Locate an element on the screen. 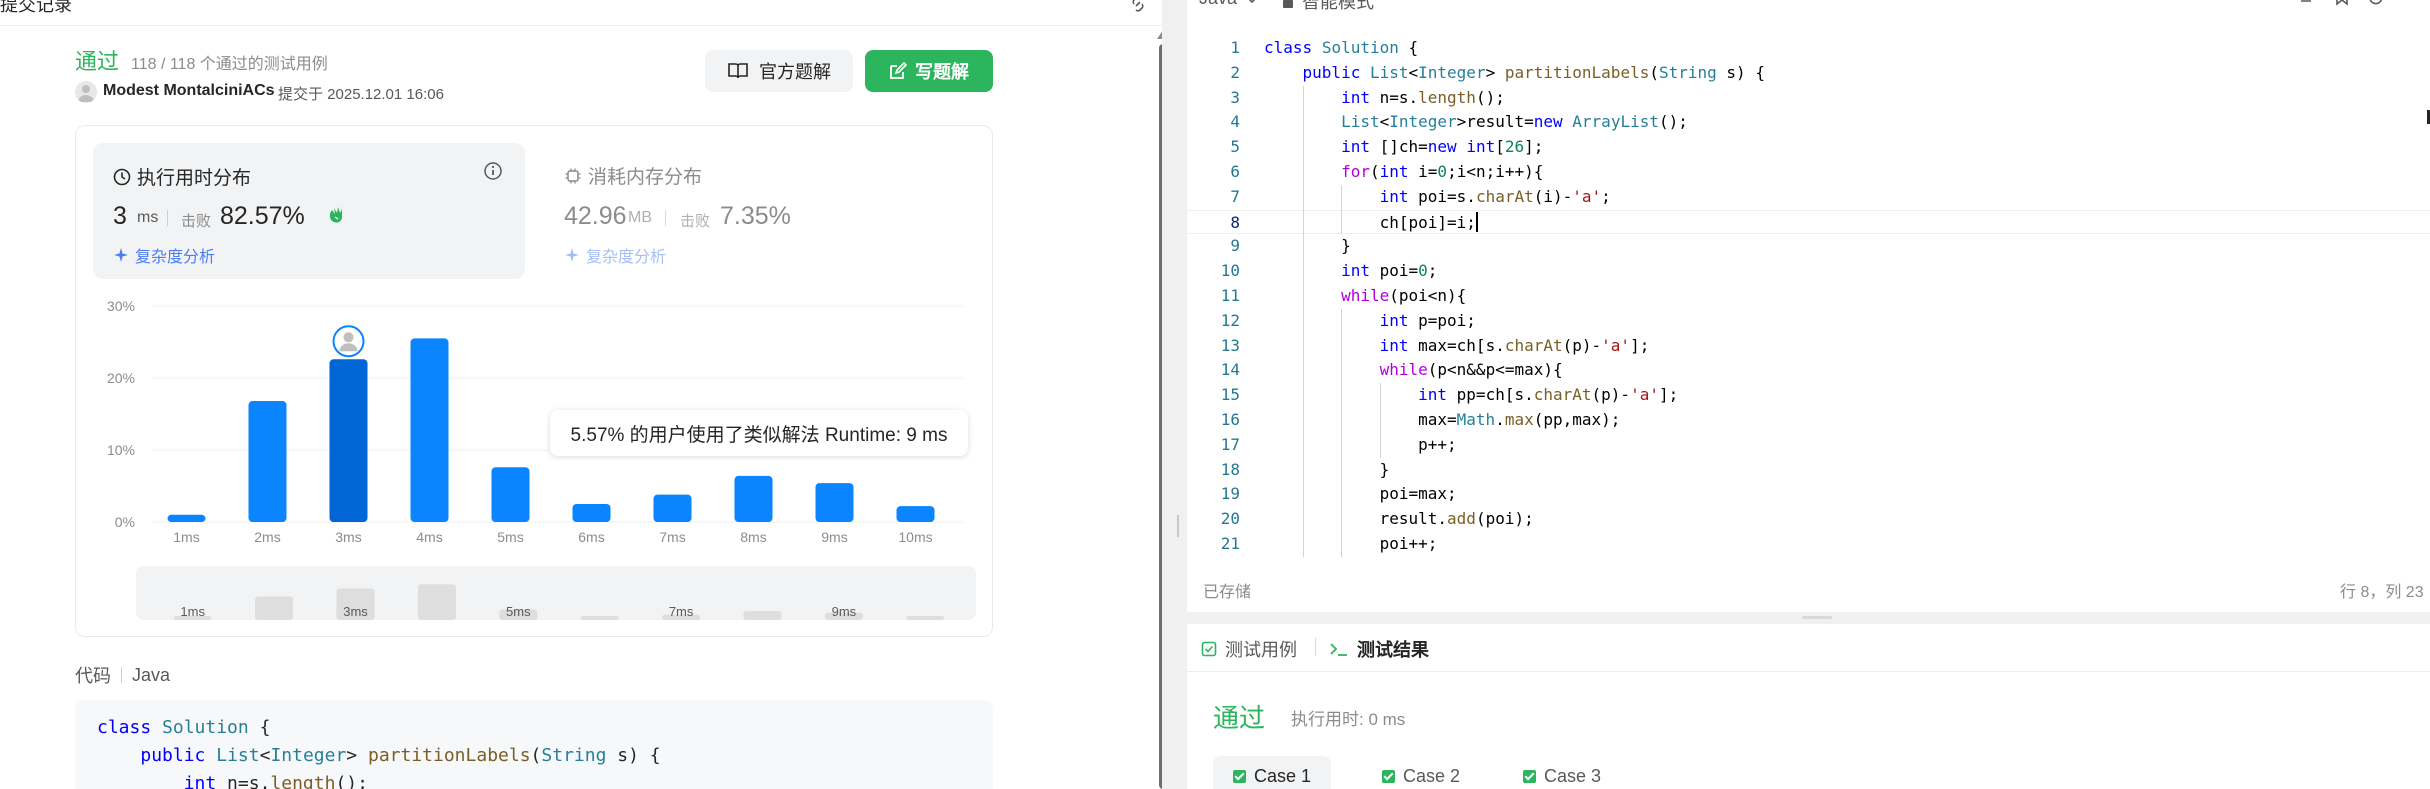 This screenshot has width=2430, height=789. tab-testcases-label: 测试用例 is located at coordinates (1261, 650).